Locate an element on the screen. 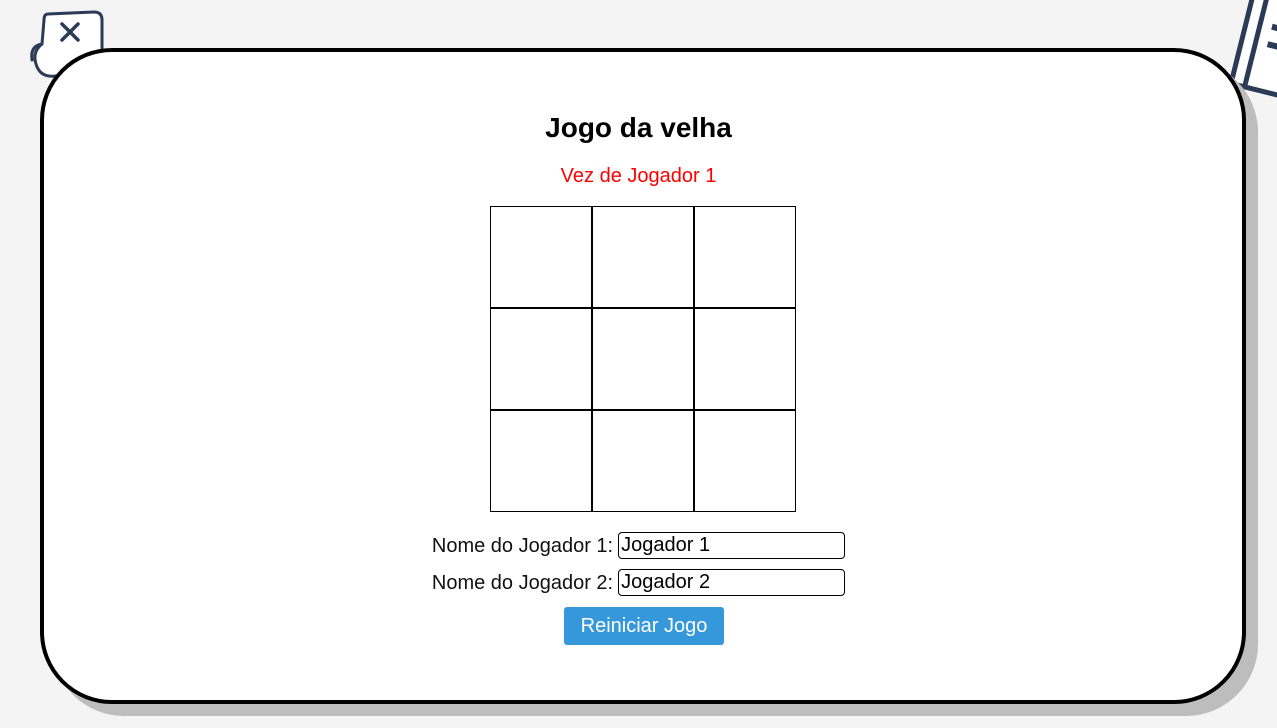  player2-row: Nome do Jogador 2: is located at coordinates (638, 582).